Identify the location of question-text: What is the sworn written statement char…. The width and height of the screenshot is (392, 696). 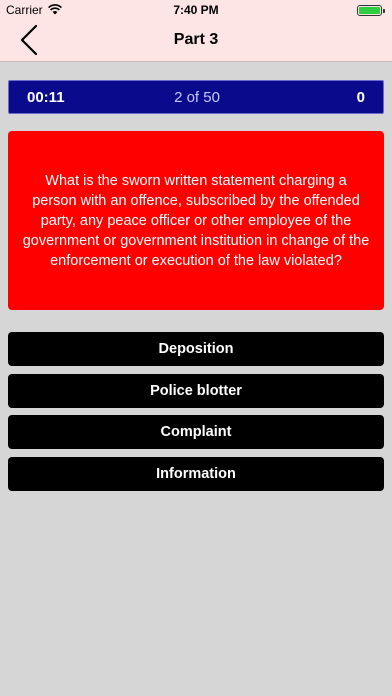
(196, 220).